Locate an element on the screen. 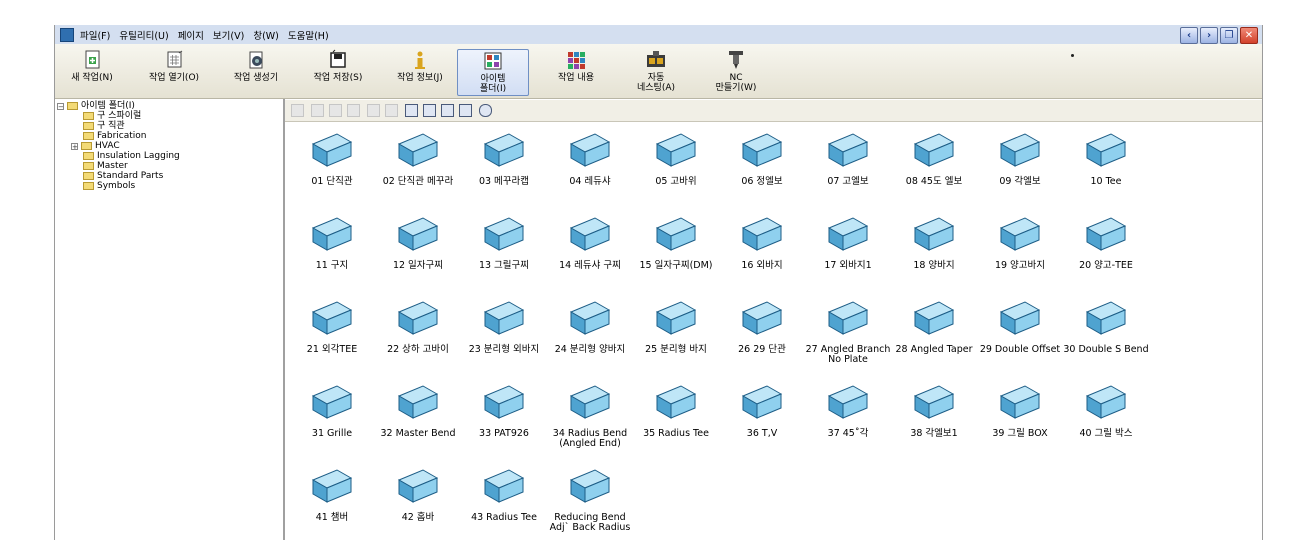 Image resolution: width=1314 pixels, height=540 pixels. save-job-button: 작업 저장(S) is located at coordinates (338, 71).